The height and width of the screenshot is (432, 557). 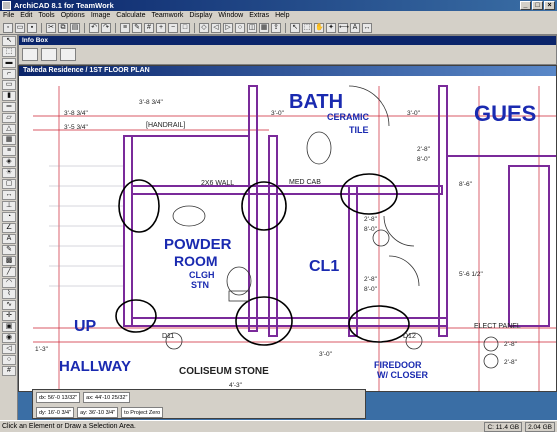 What do you see at coordinates (200, 16) in the screenshot?
I see `menu-display: Display` at bounding box center [200, 16].